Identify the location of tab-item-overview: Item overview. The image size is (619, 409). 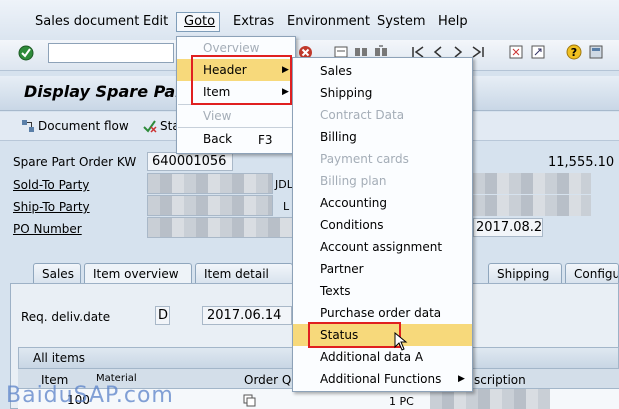
(138, 273).